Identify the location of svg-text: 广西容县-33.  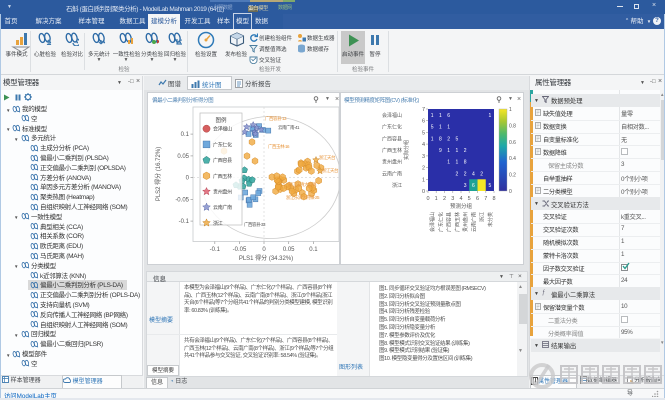
(255, 224).